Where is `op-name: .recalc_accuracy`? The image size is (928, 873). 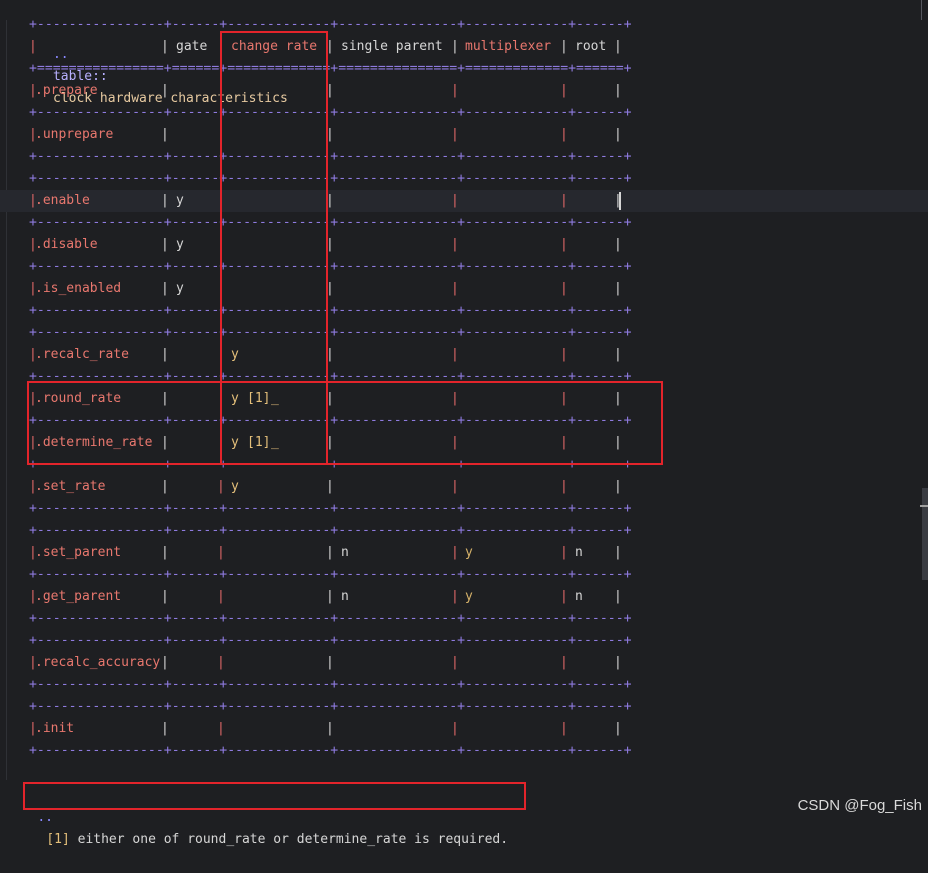 op-name: .recalc_accuracy is located at coordinates (98, 662).